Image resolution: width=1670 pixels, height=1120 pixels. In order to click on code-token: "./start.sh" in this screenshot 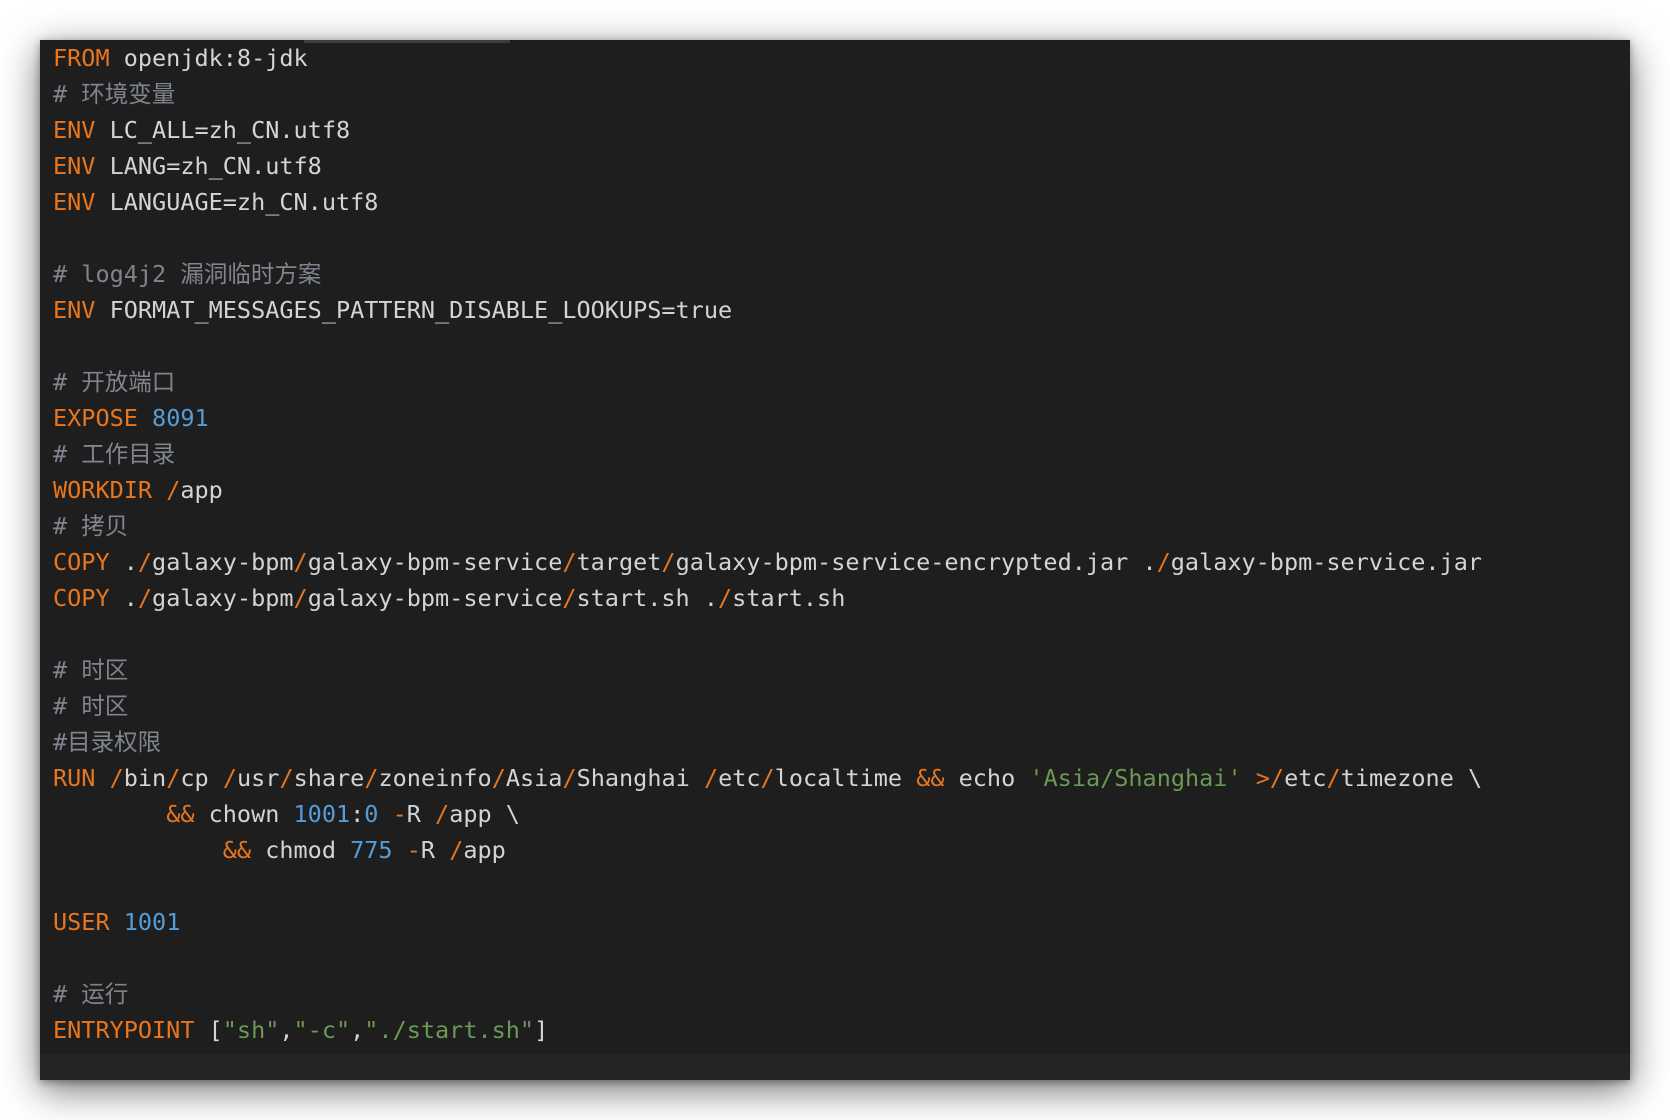, I will do `click(449, 1030)`.